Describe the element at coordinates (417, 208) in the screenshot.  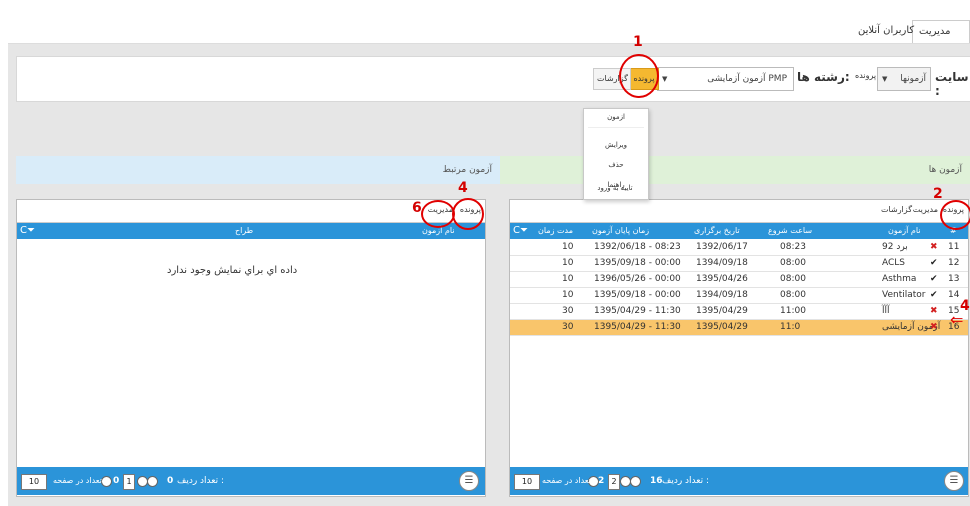
I see `annotation-6: 6` at that location.